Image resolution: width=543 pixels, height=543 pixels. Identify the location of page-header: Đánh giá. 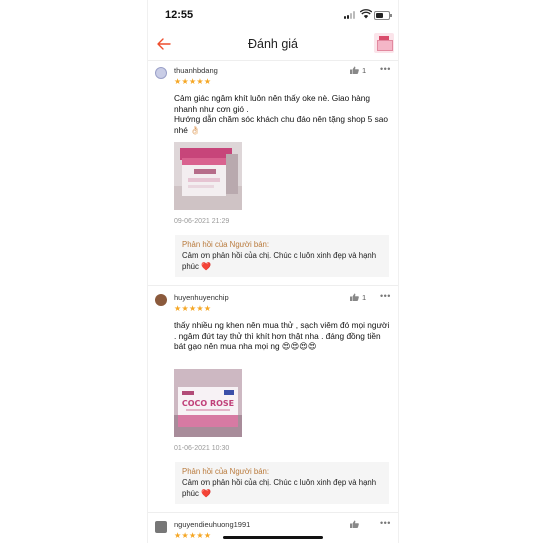
(273, 44).